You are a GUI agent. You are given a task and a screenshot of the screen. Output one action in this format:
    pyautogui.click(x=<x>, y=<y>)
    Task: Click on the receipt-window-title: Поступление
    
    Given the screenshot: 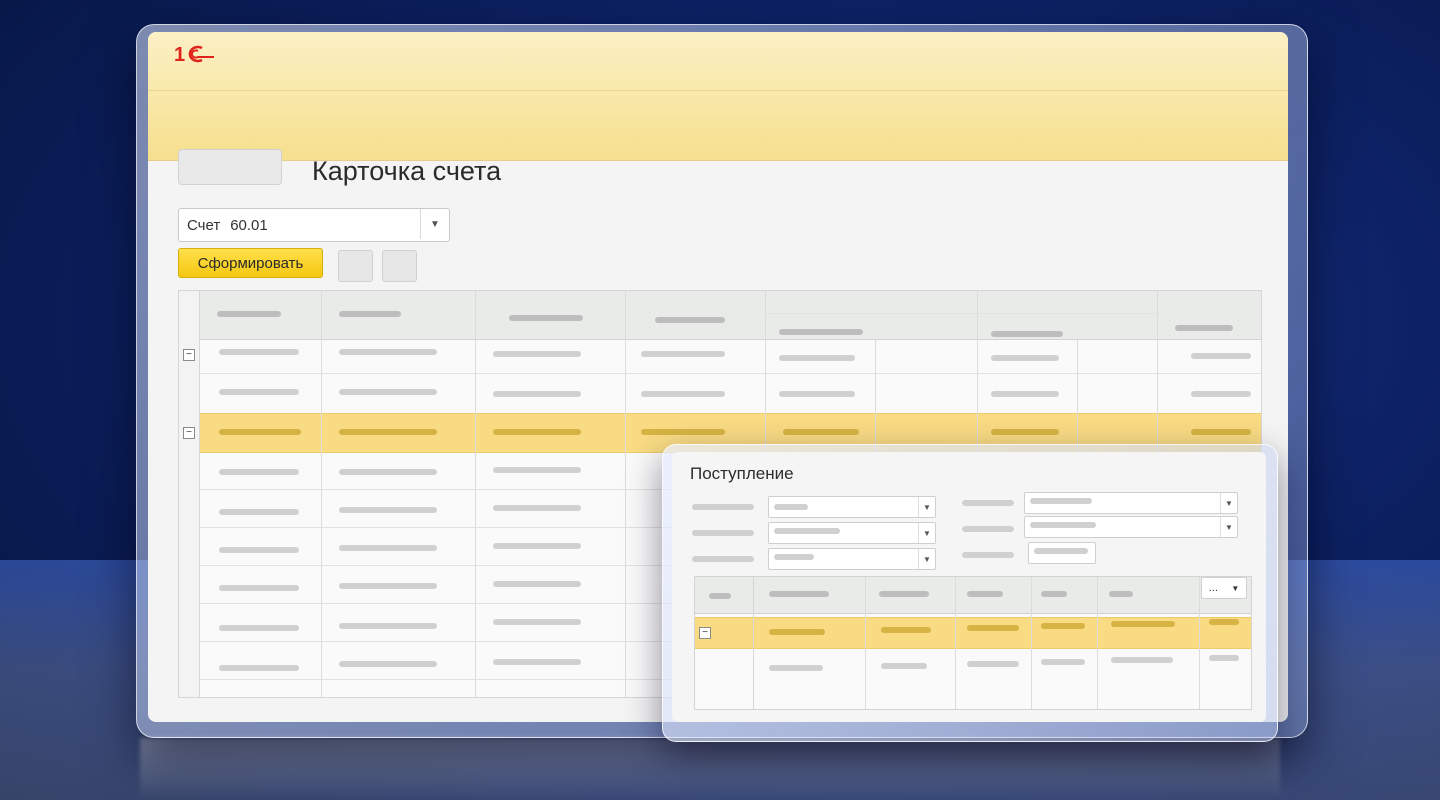 What is the action you would take?
    pyautogui.click(x=742, y=473)
    